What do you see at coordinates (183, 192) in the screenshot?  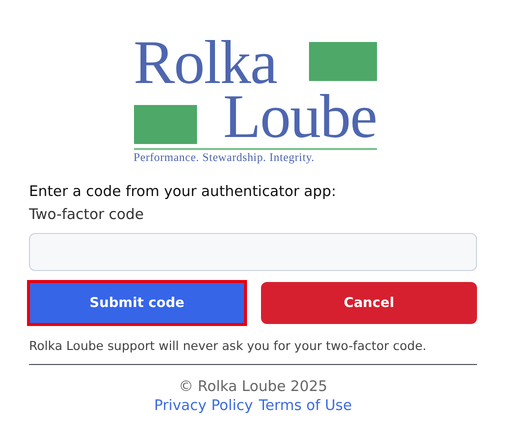 I see `prompt-text: Enter a code from your authenticator app:` at bounding box center [183, 192].